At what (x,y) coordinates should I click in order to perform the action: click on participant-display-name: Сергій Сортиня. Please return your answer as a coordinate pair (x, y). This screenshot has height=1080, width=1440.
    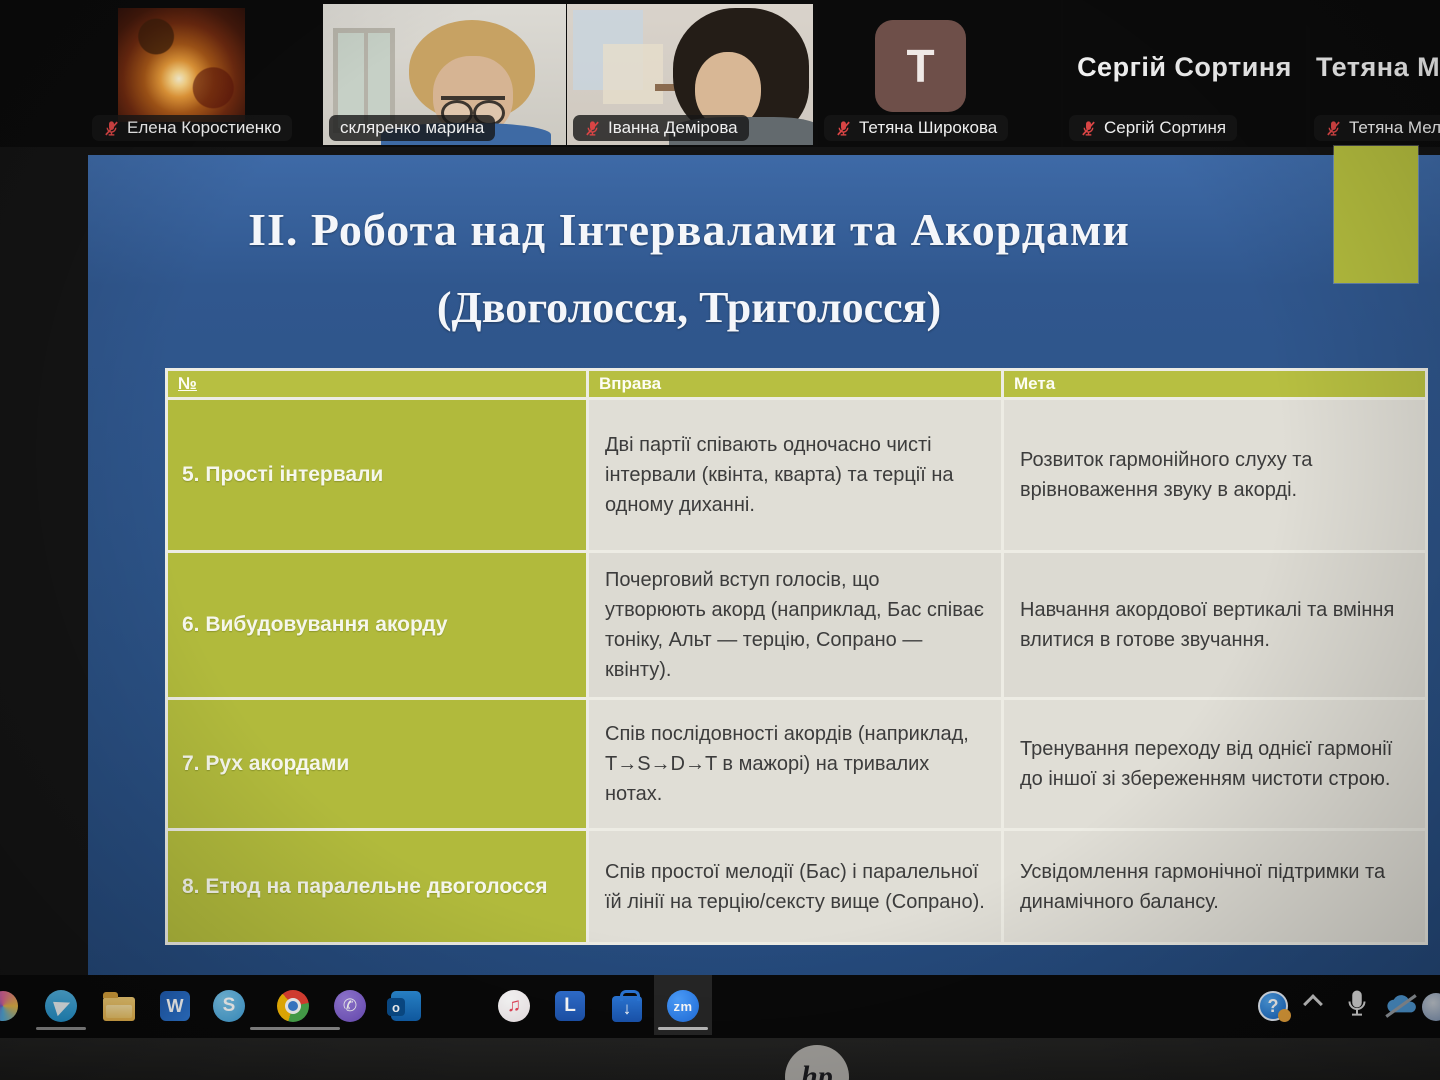
    Looking at the image, I should click on (1184, 67).